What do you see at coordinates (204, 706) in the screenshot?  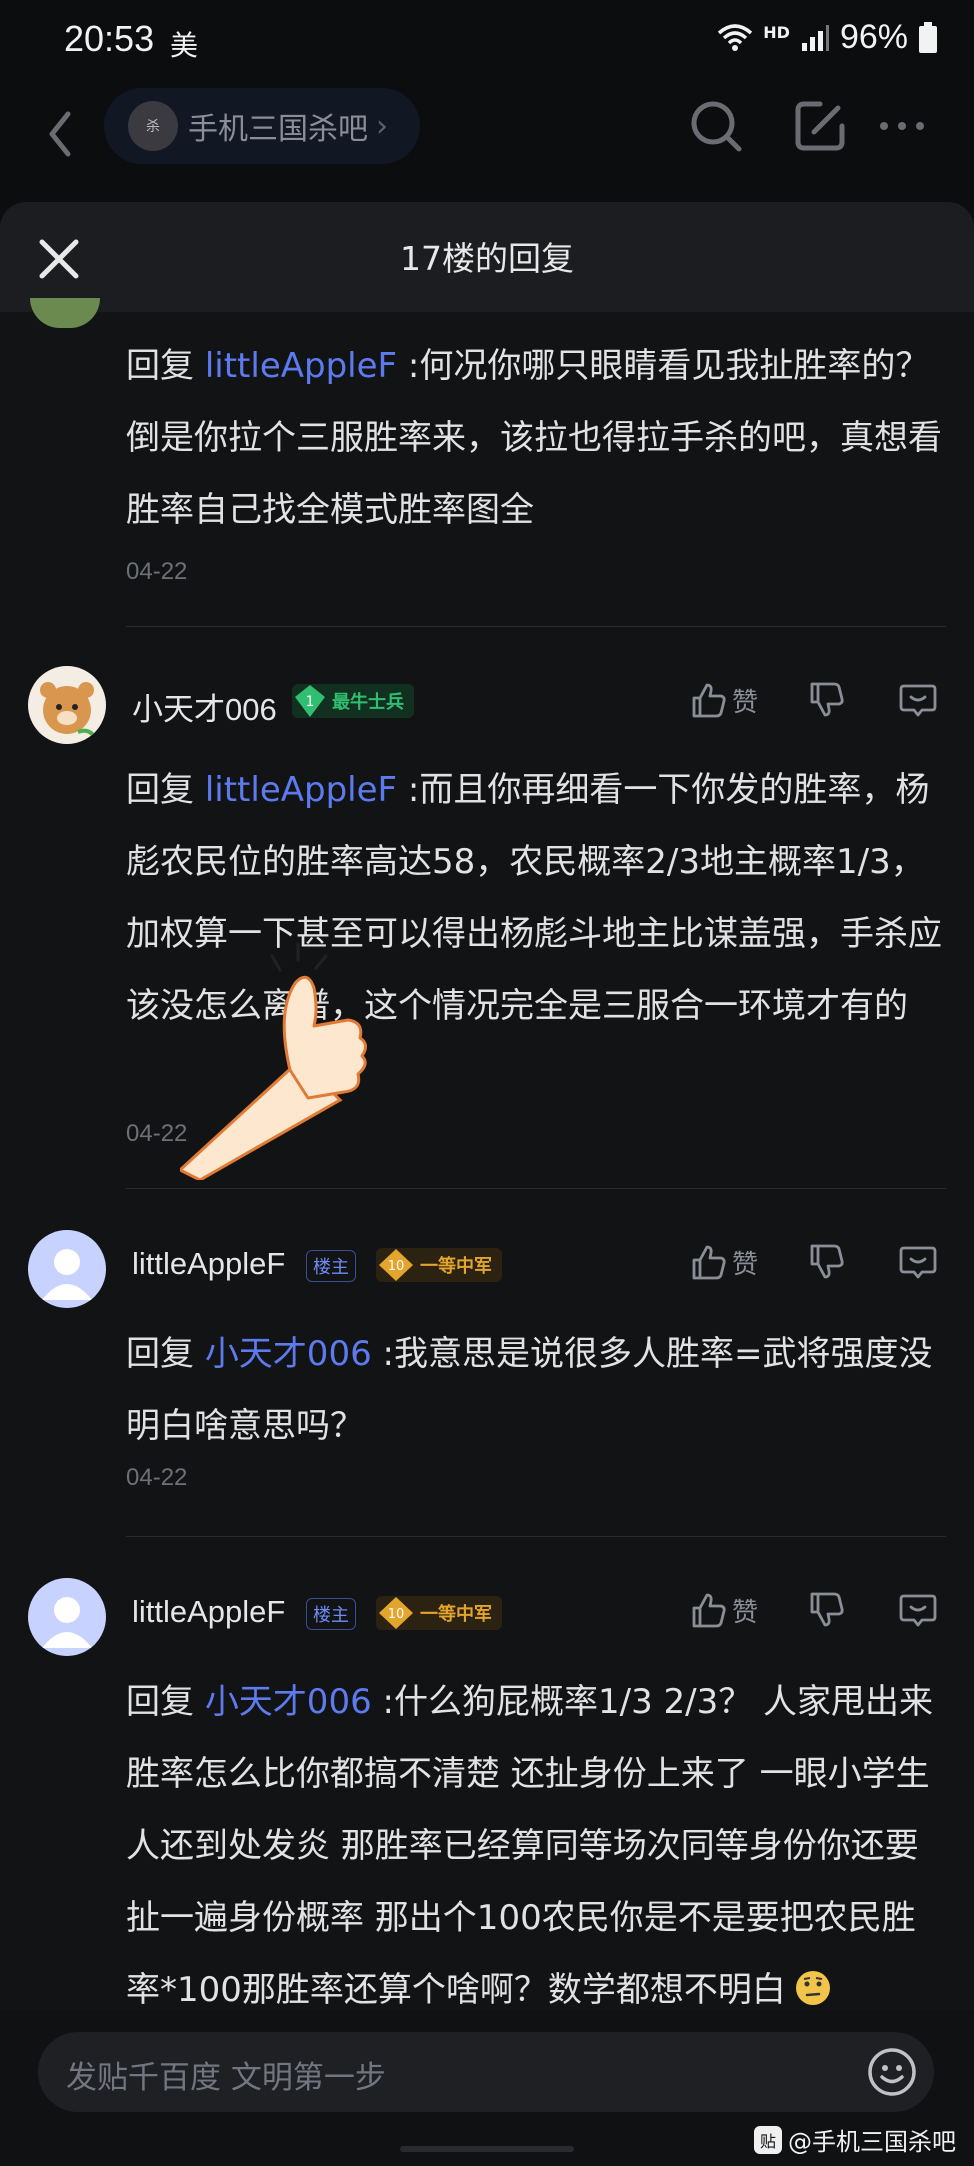 I see `username: 小天才006` at bounding box center [204, 706].